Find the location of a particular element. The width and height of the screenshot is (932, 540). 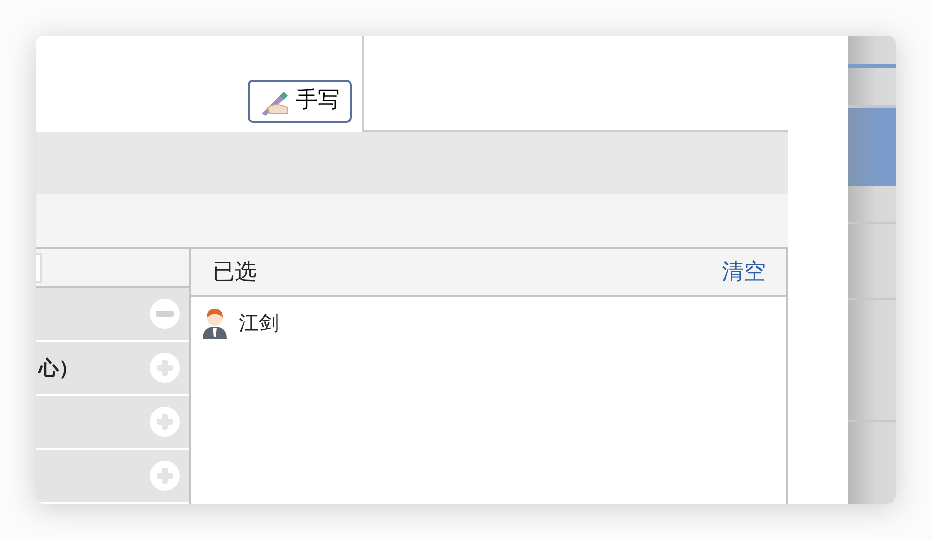

clear-link: 清空 is located at coordinates (744, 272).